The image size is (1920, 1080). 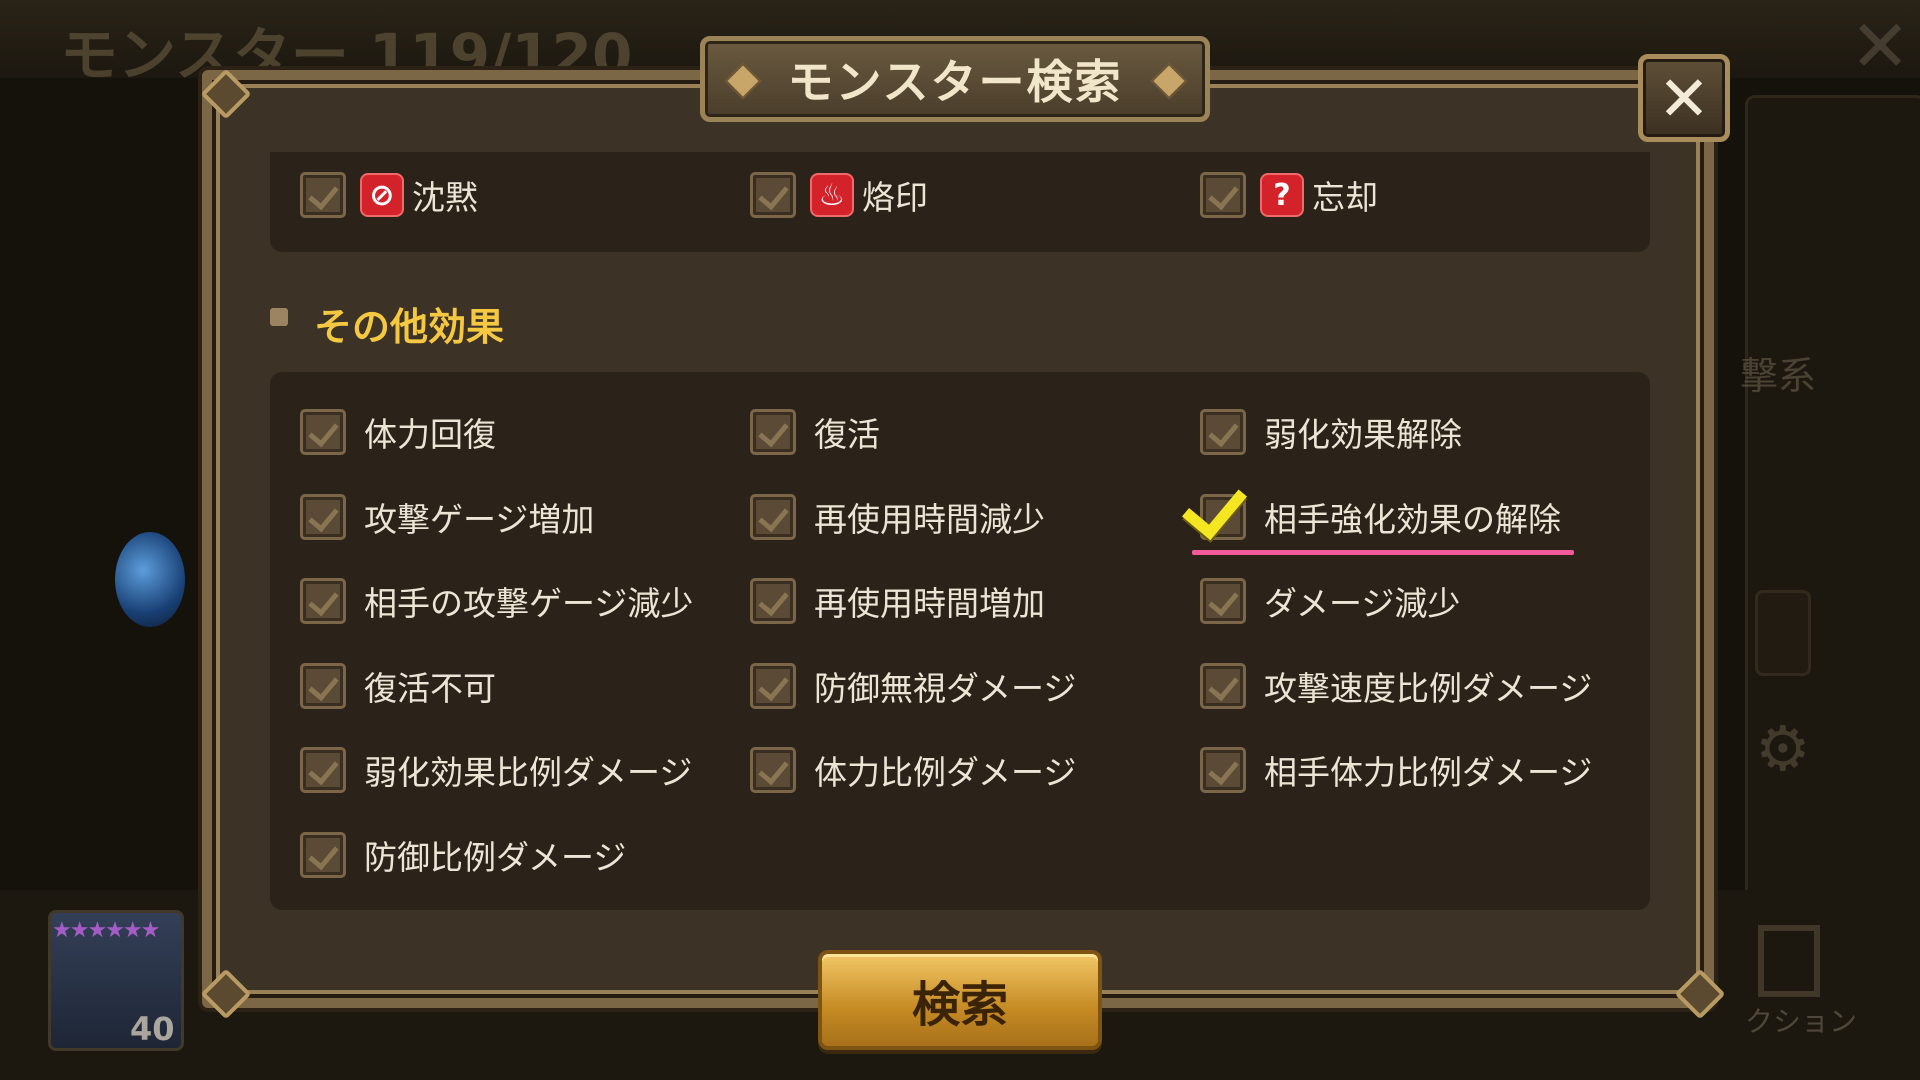 I want to click on effect-label: 復活, so click(x=847, y=434).